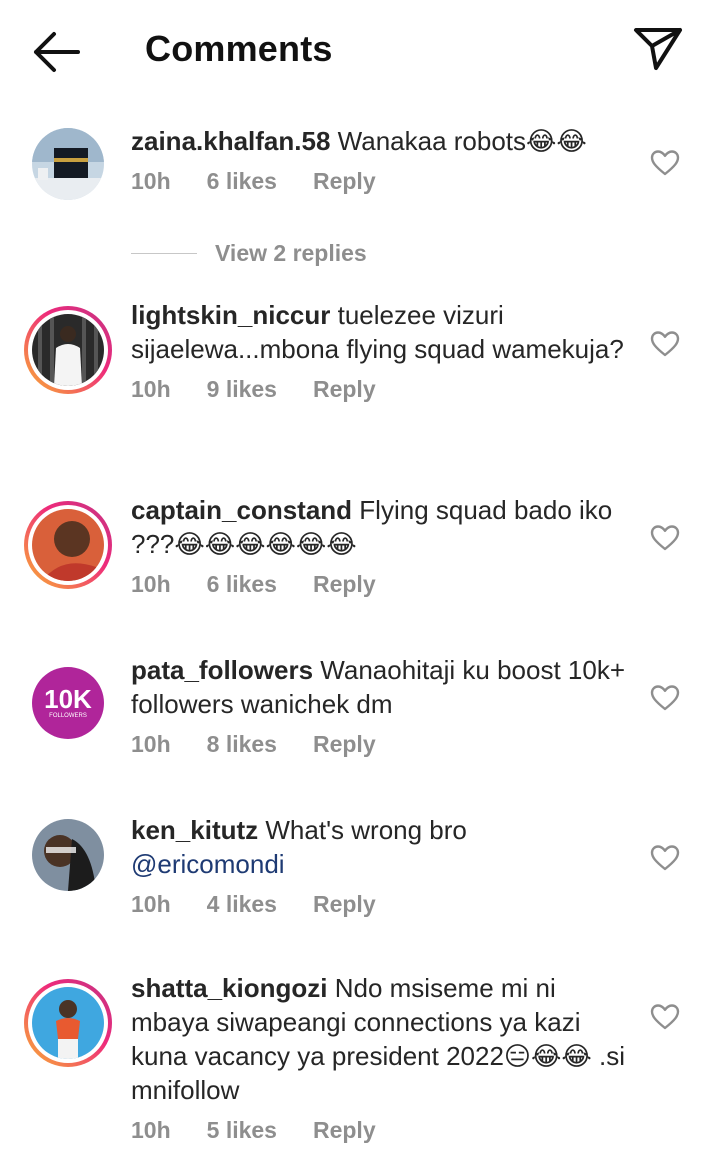  I want to click on mention-link: @ericomondi, so click(208, 864).